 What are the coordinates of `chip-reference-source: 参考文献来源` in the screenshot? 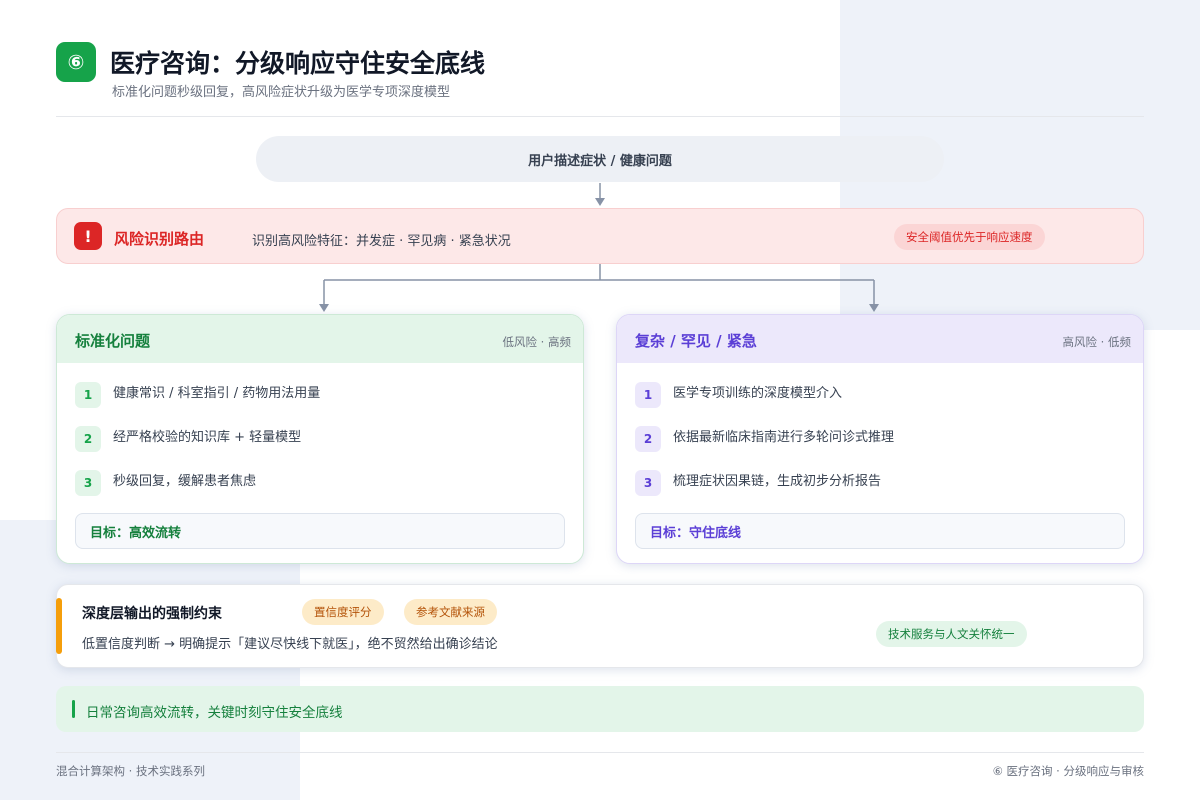 It's located at (450, 612).